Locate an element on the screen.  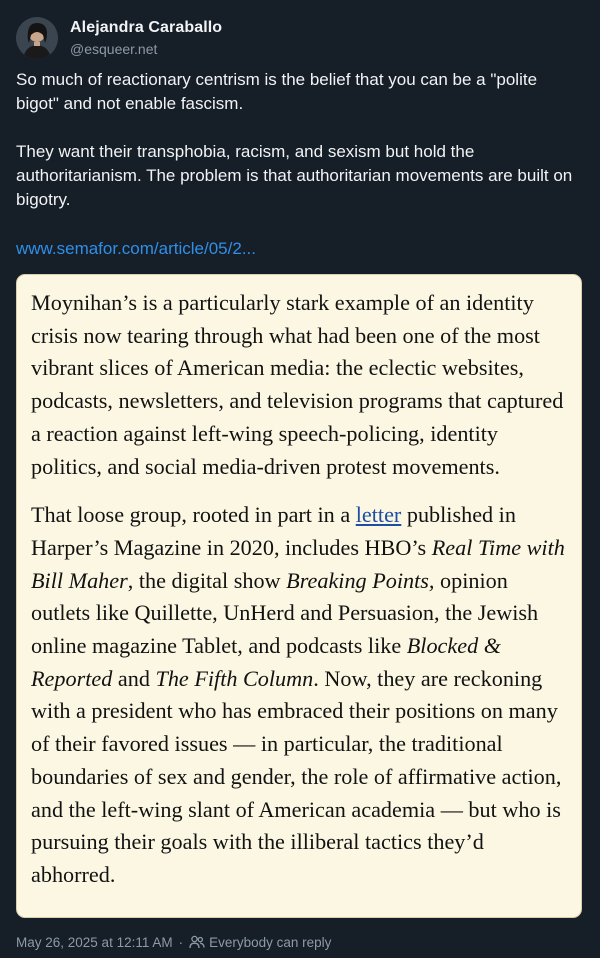
people-icon is located at coordinates (197, 942).